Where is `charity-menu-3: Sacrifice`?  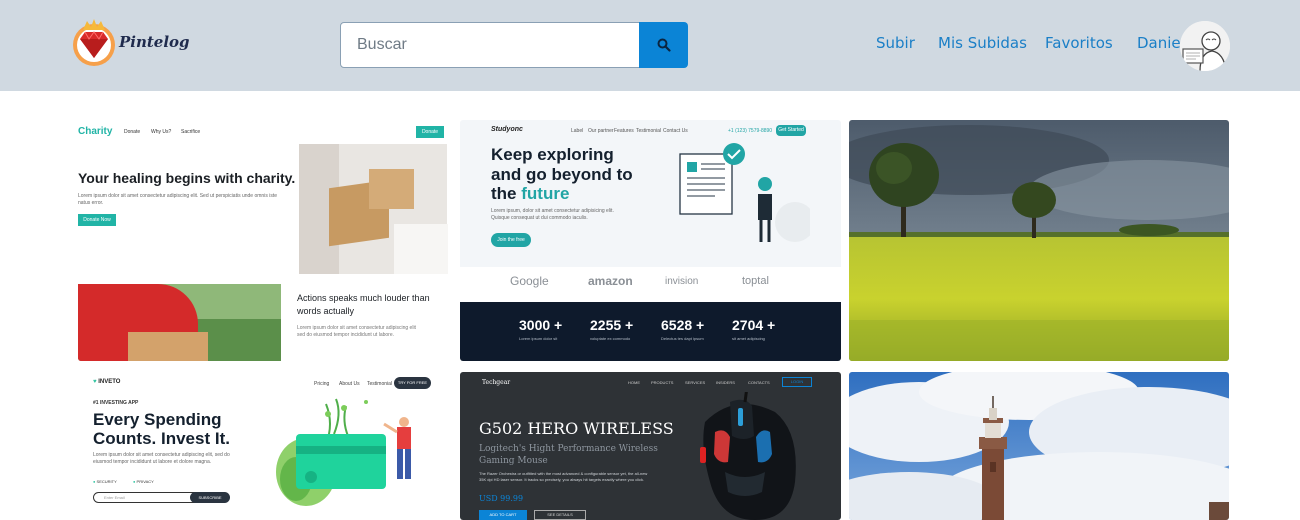
charity-menu-3: Sacrifice is located at coordinates (191, 132).